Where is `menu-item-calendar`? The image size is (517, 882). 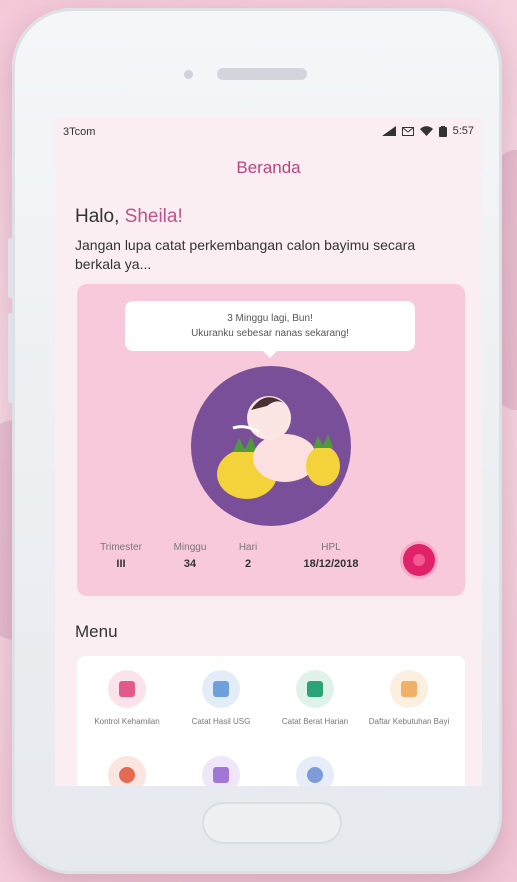 menu-item-calendar is located at coordinates (221, 771).